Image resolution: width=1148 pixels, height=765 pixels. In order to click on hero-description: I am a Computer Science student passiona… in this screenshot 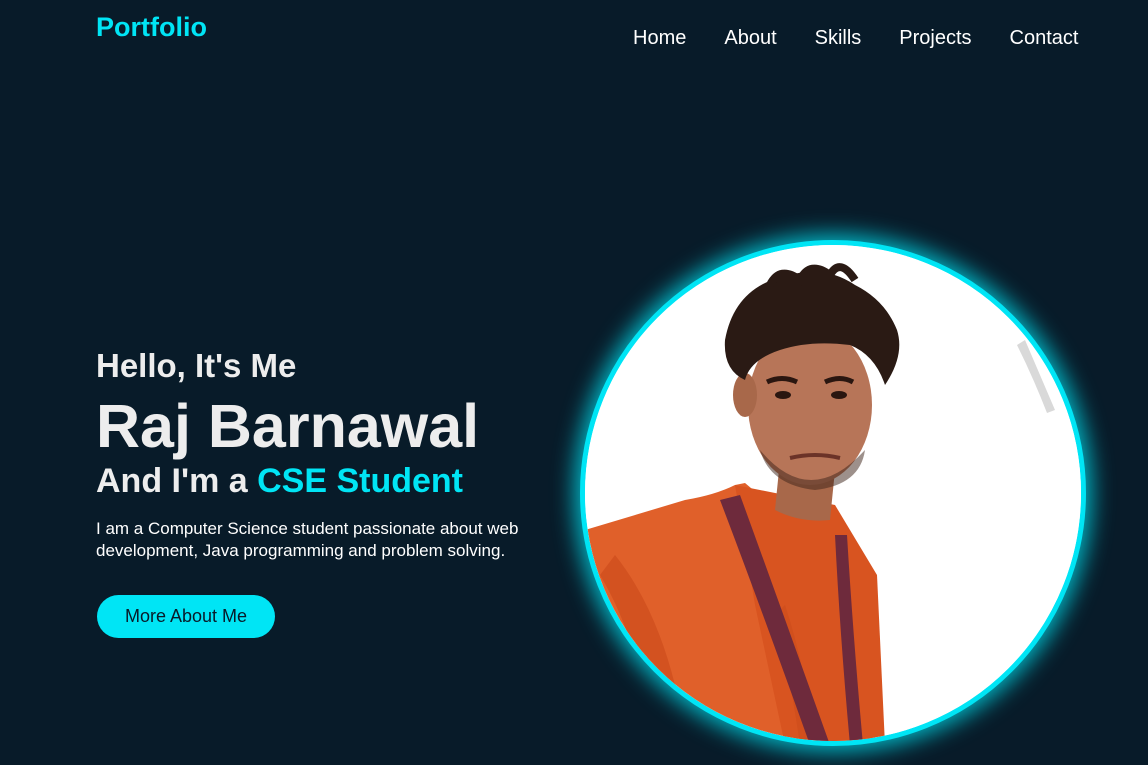, I will do `click(307, 539)`.